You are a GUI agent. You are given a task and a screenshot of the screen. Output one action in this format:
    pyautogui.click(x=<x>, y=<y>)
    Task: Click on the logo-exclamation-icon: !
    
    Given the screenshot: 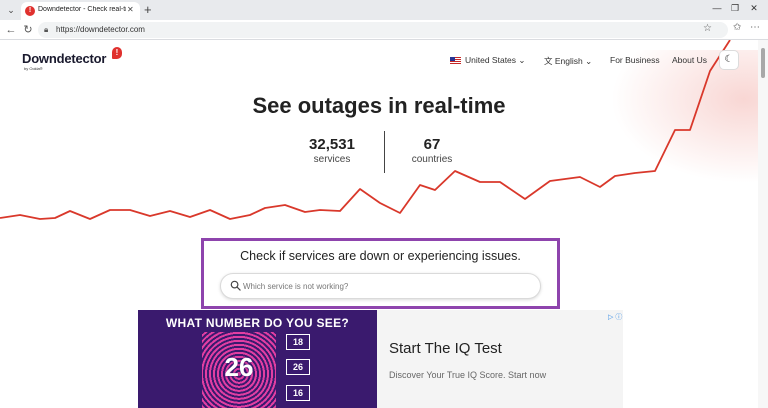 What is the action you would take?
    pyautogui.click(x=117, y=53)
    